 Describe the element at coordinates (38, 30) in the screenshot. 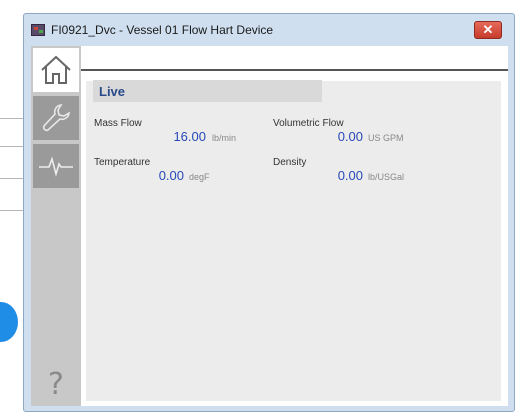

I see `app-icon` at that location.